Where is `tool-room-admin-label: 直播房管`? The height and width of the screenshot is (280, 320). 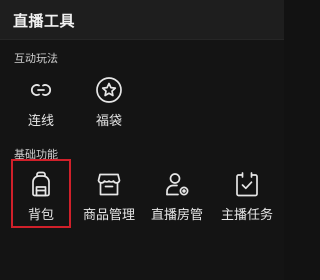 tool-room-admin-label: 直播房管 is located at coordinates (176, 215).